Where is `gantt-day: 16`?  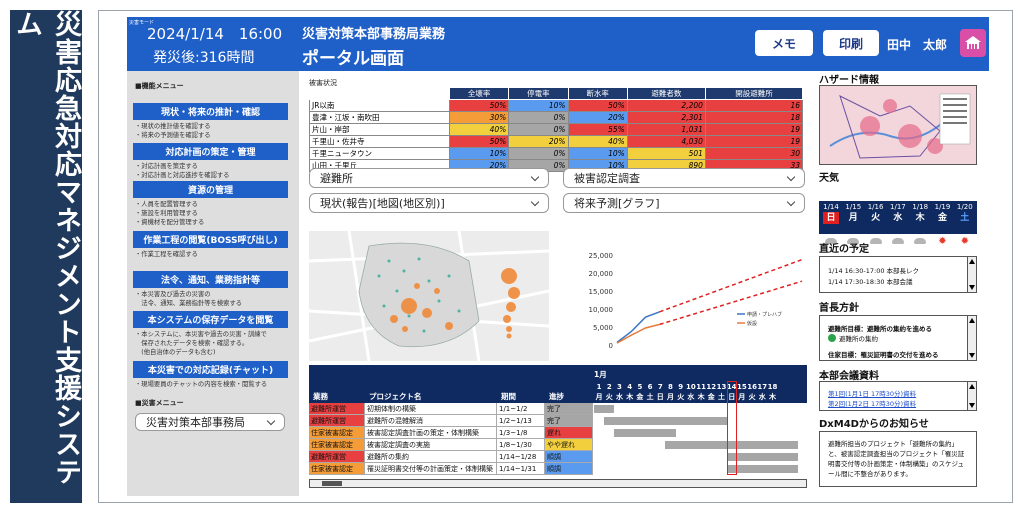 gantt-day: 16 is located at coordinates (752, 387).